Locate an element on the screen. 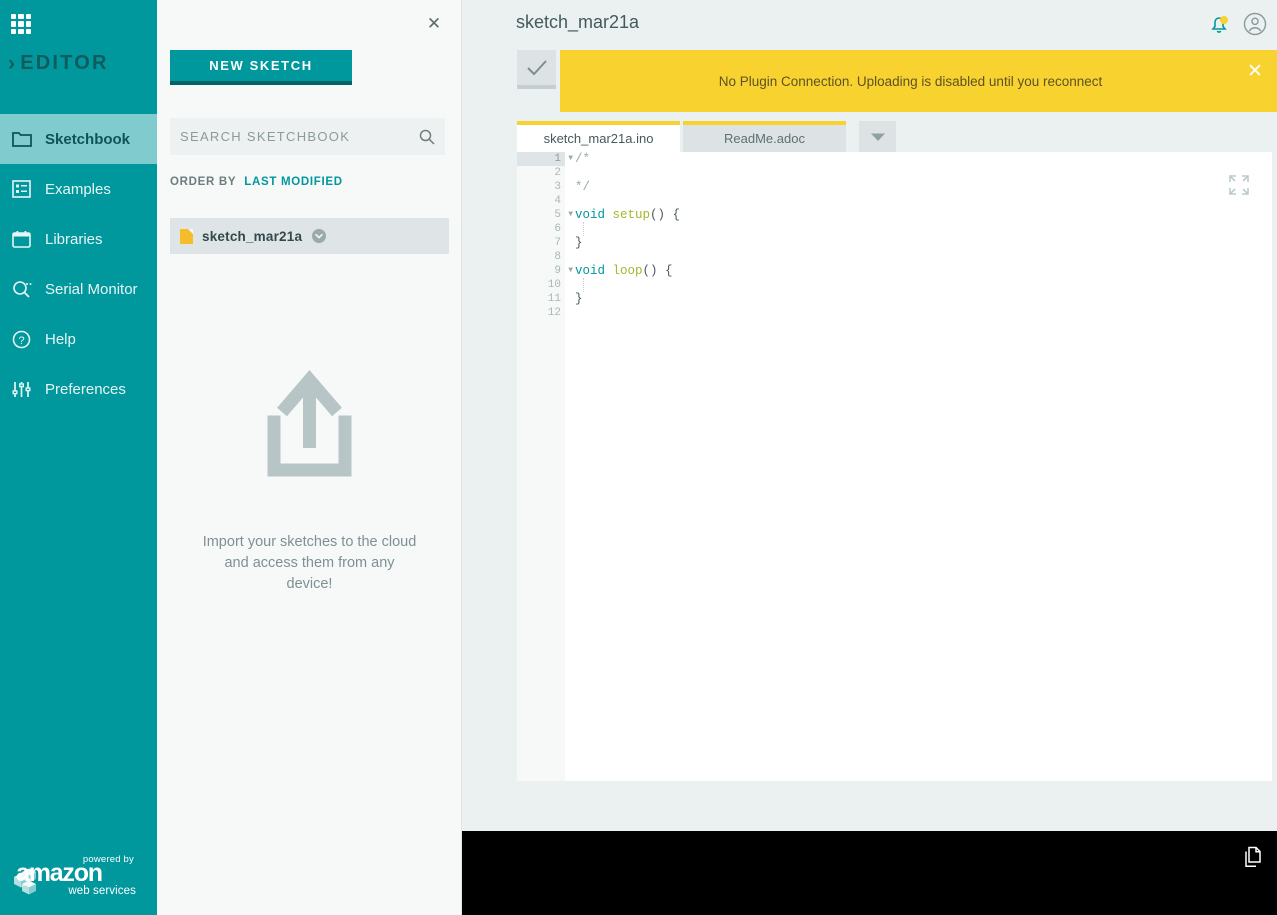 This screenshot has width=1277, height=915. page-title: sketch_mar21a is located at coordinates (578, 22).